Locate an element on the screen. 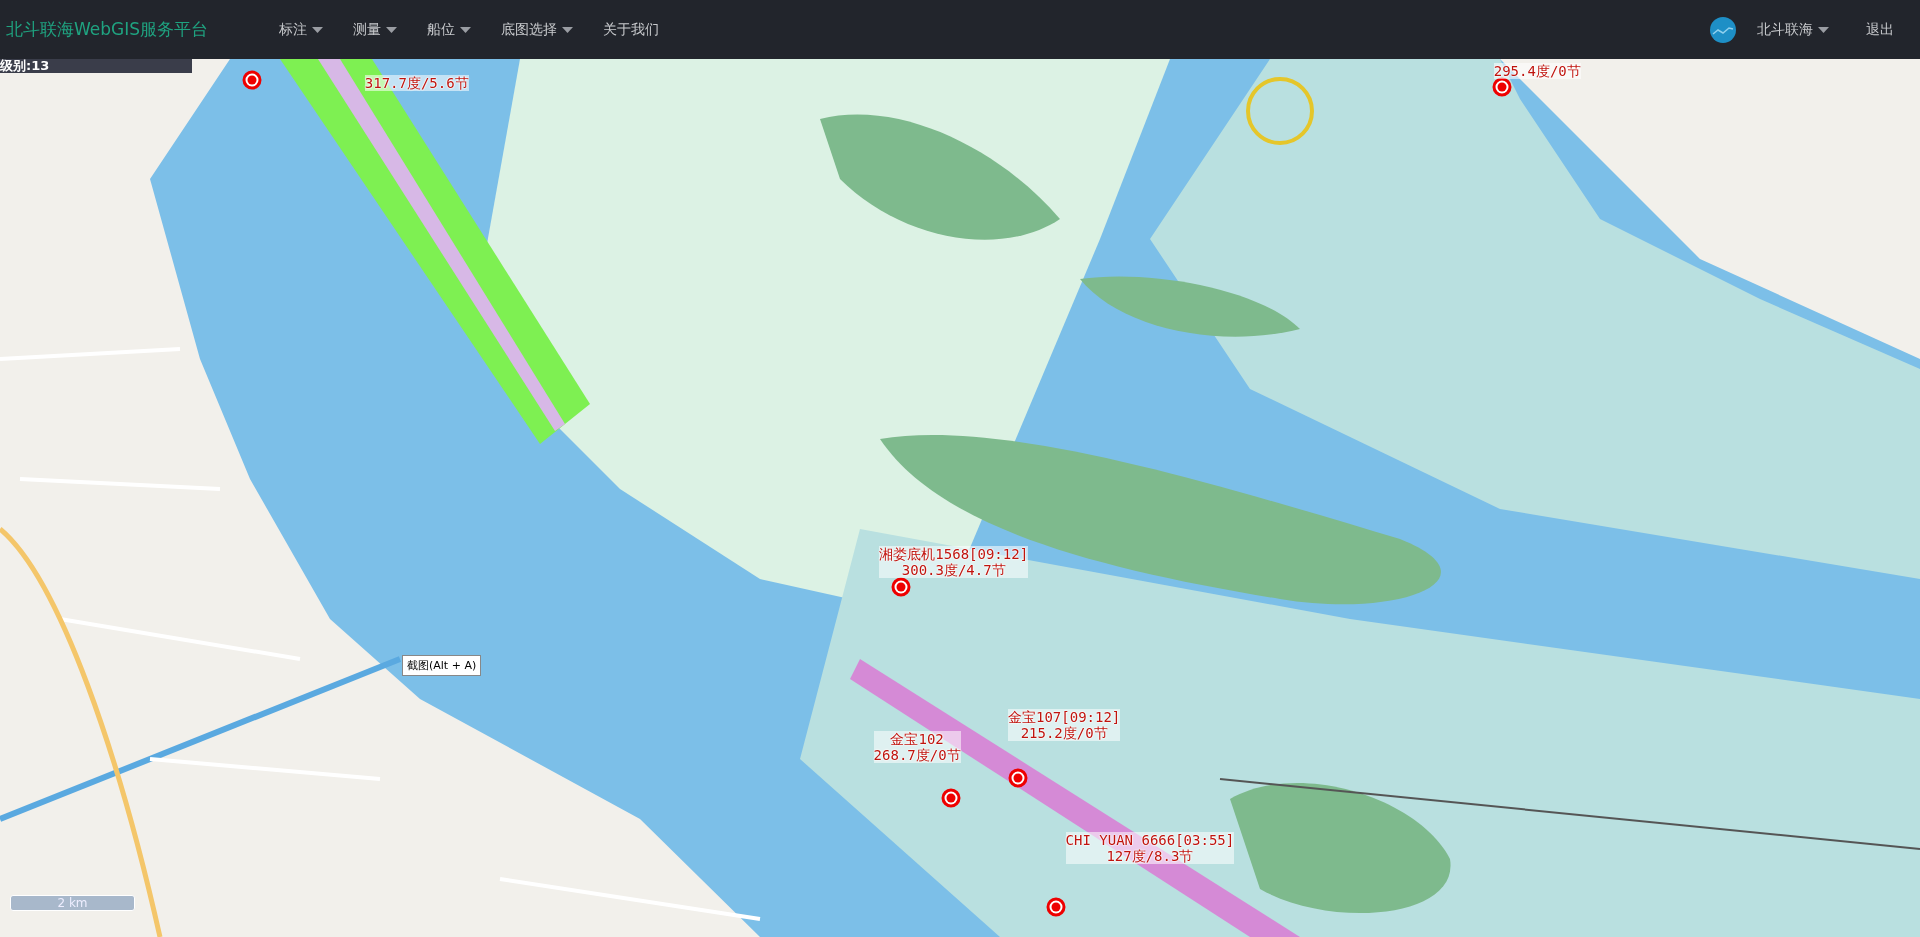 The width and height of the screenshot is (1920, 937). nav-menu: 底图选择 is located at coordinates (537, 29).